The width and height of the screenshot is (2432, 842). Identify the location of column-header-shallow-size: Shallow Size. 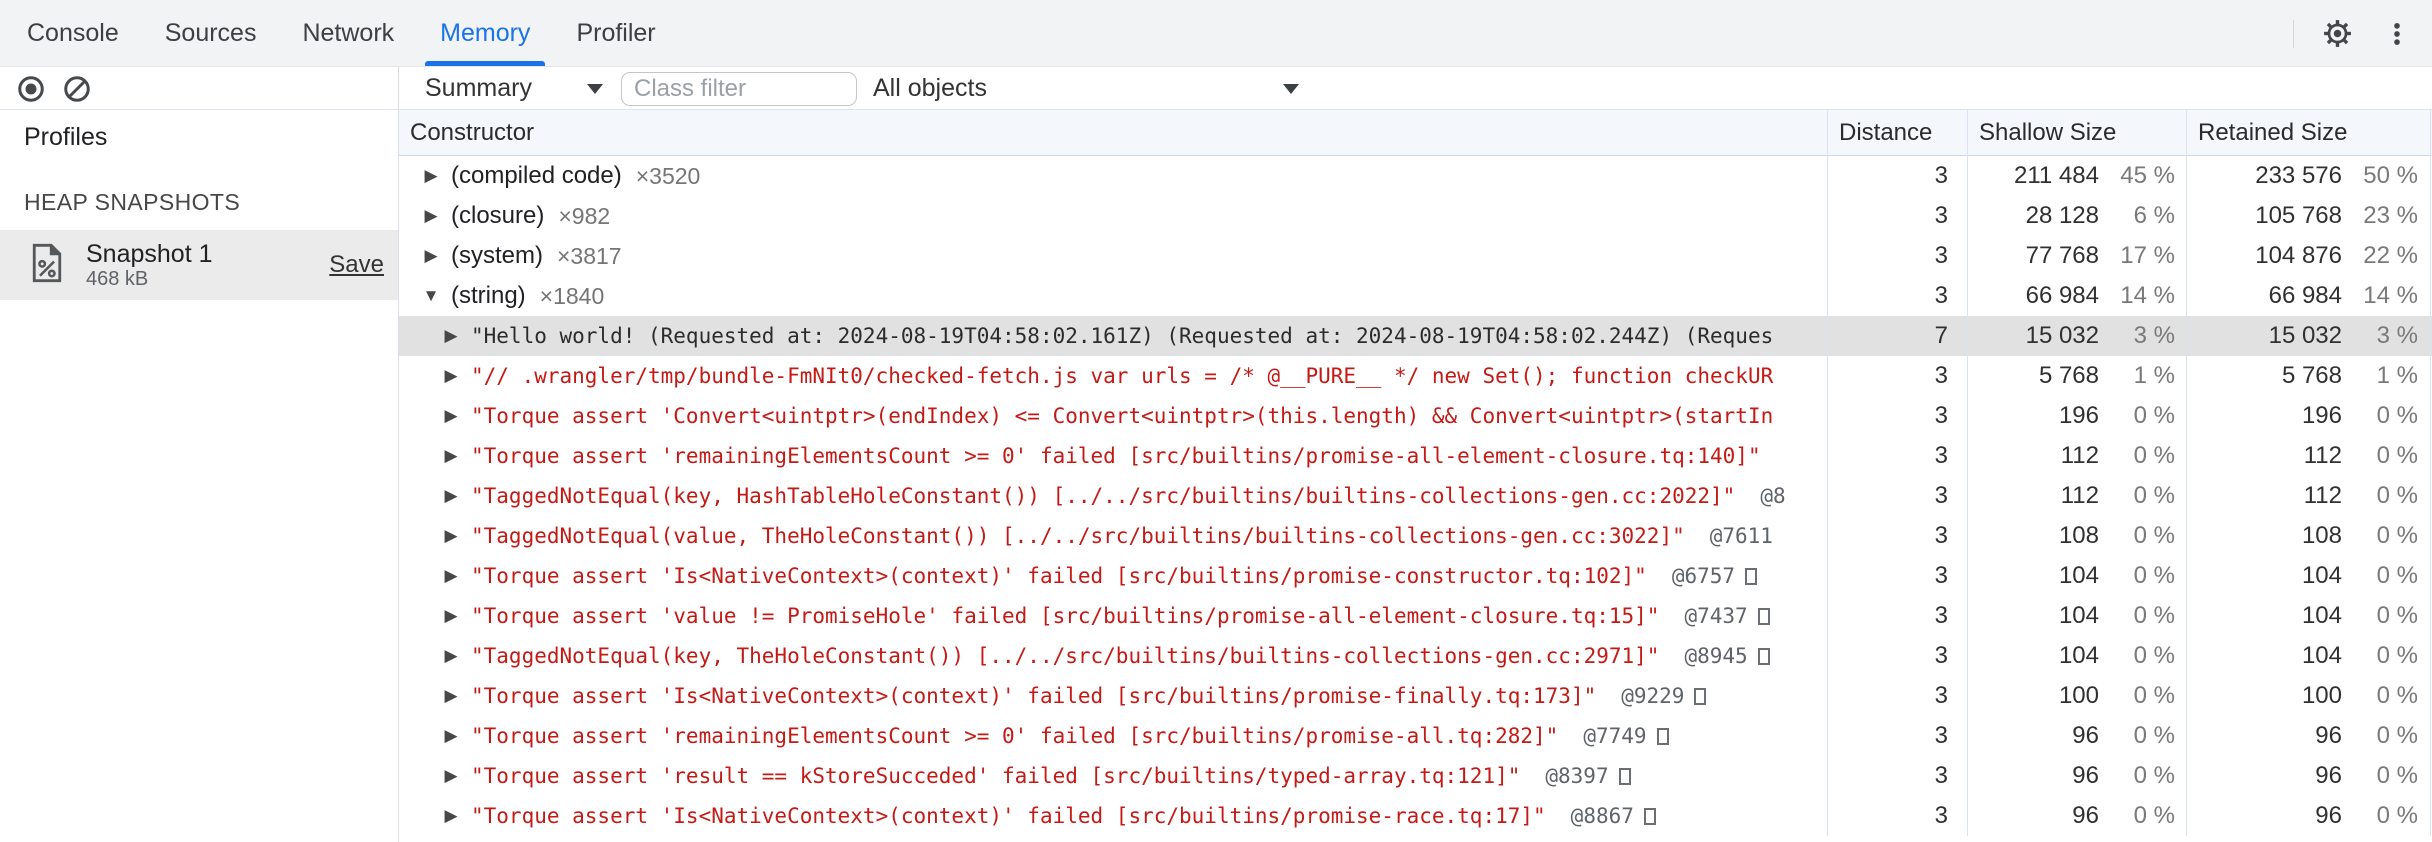
(2077, 132).